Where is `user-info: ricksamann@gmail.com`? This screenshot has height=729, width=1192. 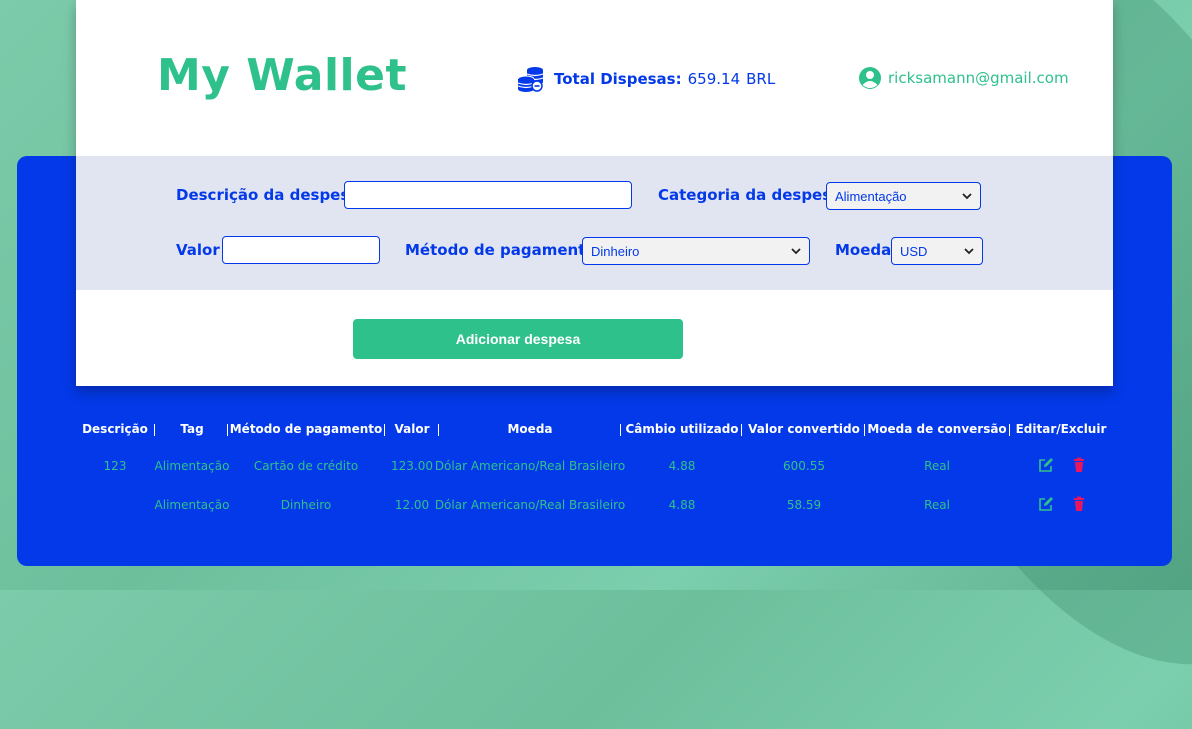 user-info: ricksamann@gmail.com is located at coordinates (963, 78).